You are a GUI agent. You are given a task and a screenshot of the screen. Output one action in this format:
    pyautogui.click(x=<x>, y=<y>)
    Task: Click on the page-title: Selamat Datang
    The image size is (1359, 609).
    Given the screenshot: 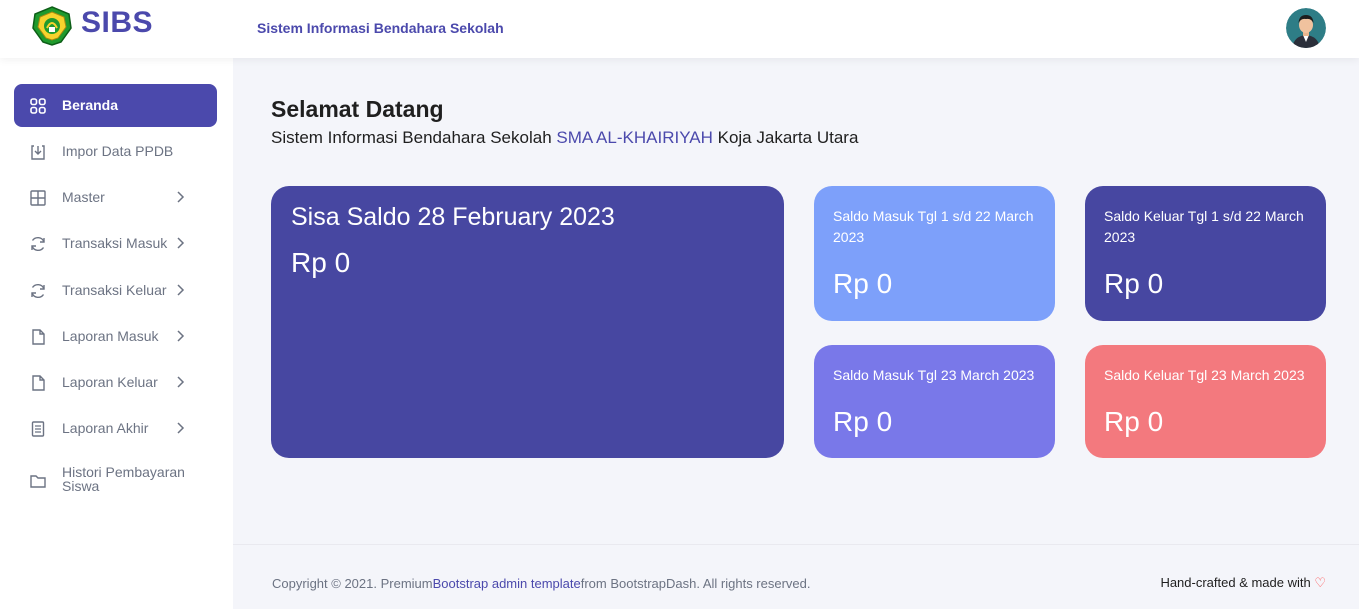 What is the action you would take?
    pyautogui.click(x=357, y=109)
    